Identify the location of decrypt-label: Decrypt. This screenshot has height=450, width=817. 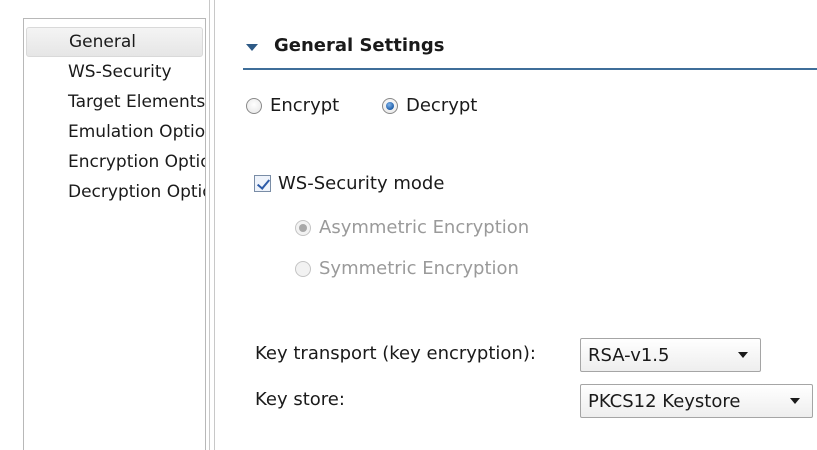
(442, 105).